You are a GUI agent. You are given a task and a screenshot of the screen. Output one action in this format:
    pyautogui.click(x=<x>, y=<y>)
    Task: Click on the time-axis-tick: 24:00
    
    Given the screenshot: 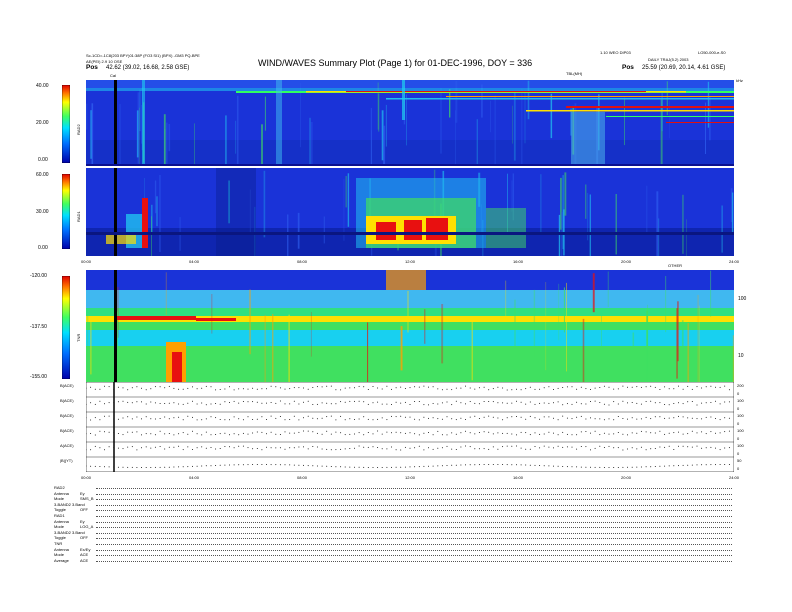 What is the action you would take?
    pyautogui.click(x=734, y=261)
    